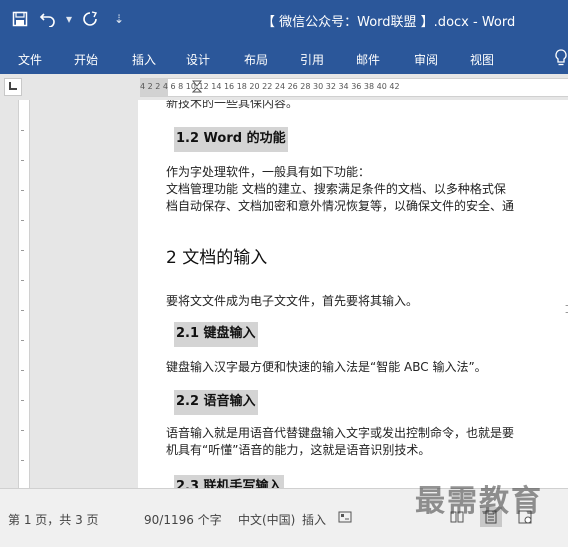 The image size is (568, 547). What do you see at coordinates (314, 519) in the screenshot?
I see `insert-mode: 插入` at bounding box center [314, 519].